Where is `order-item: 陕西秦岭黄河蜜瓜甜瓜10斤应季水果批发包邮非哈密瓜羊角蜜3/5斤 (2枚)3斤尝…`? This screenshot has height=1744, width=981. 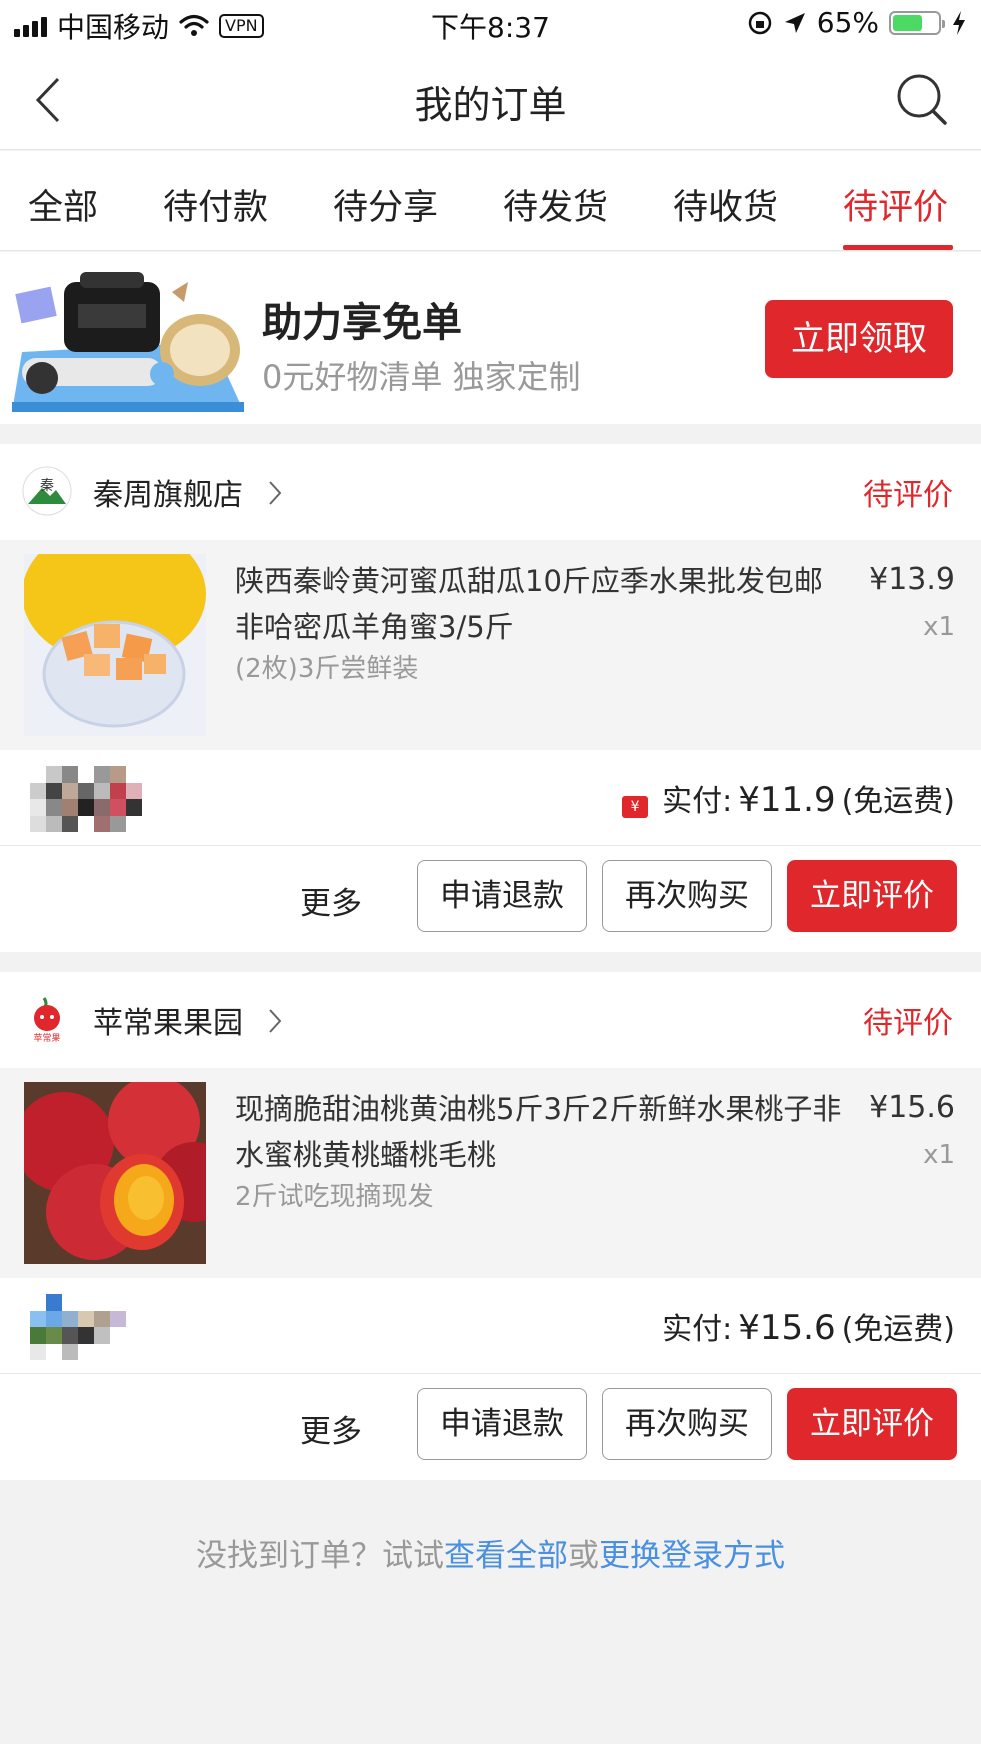
order-item: 陕西秦岭黄河蜜瓜甜瓜10斤应季水果批发包邮非哈密瓜羊角蜜3/5斤 (2枚)3斤尝… is located at coordinates (490, 645).